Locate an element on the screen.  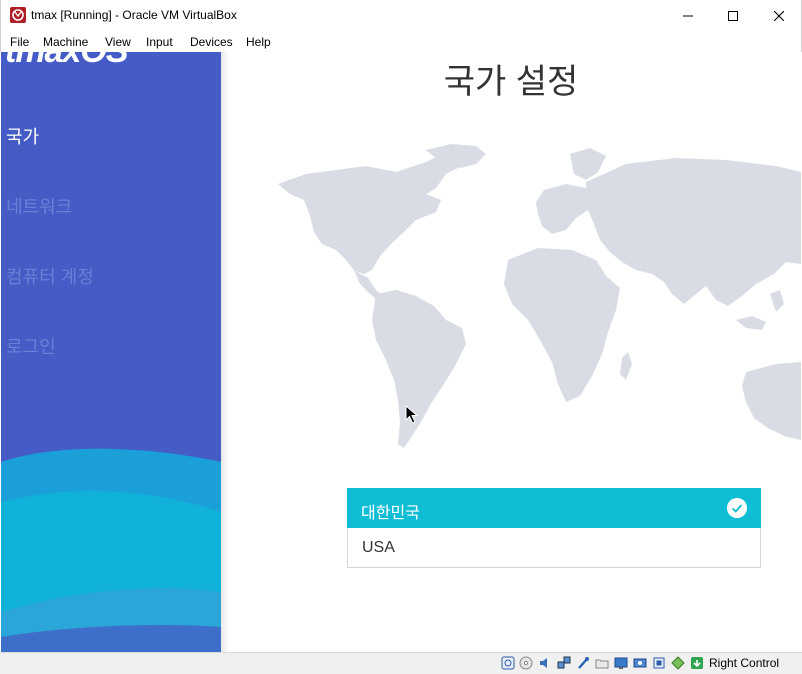
maximize-icon is located at coordinates (733, 15).